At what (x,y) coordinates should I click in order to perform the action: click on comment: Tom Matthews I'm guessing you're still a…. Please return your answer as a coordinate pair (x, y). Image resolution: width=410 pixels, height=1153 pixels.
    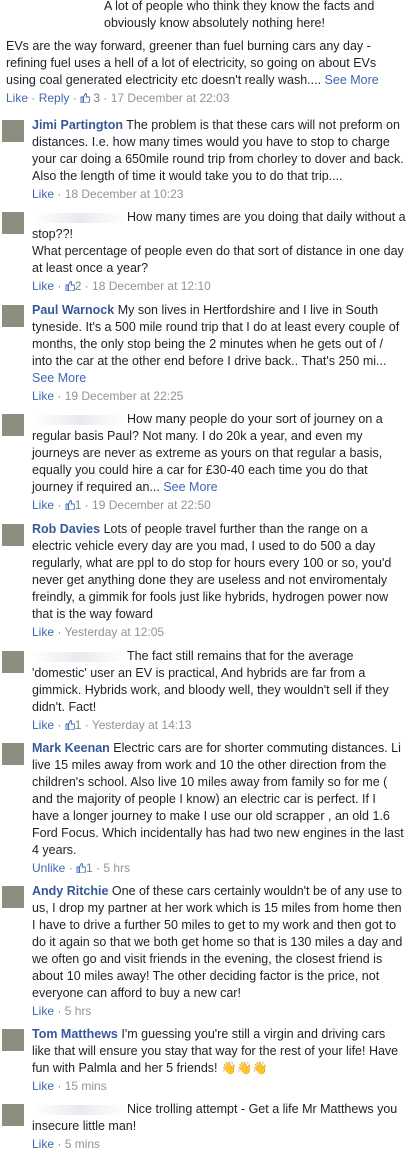
    Looking at the image, I should click on (205, 1060).